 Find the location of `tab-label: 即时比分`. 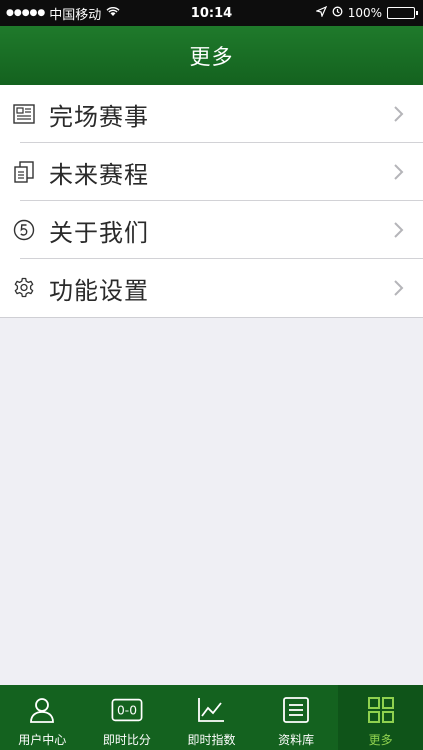

tab-label: 即时比分 is located at coordinates (126, 740).